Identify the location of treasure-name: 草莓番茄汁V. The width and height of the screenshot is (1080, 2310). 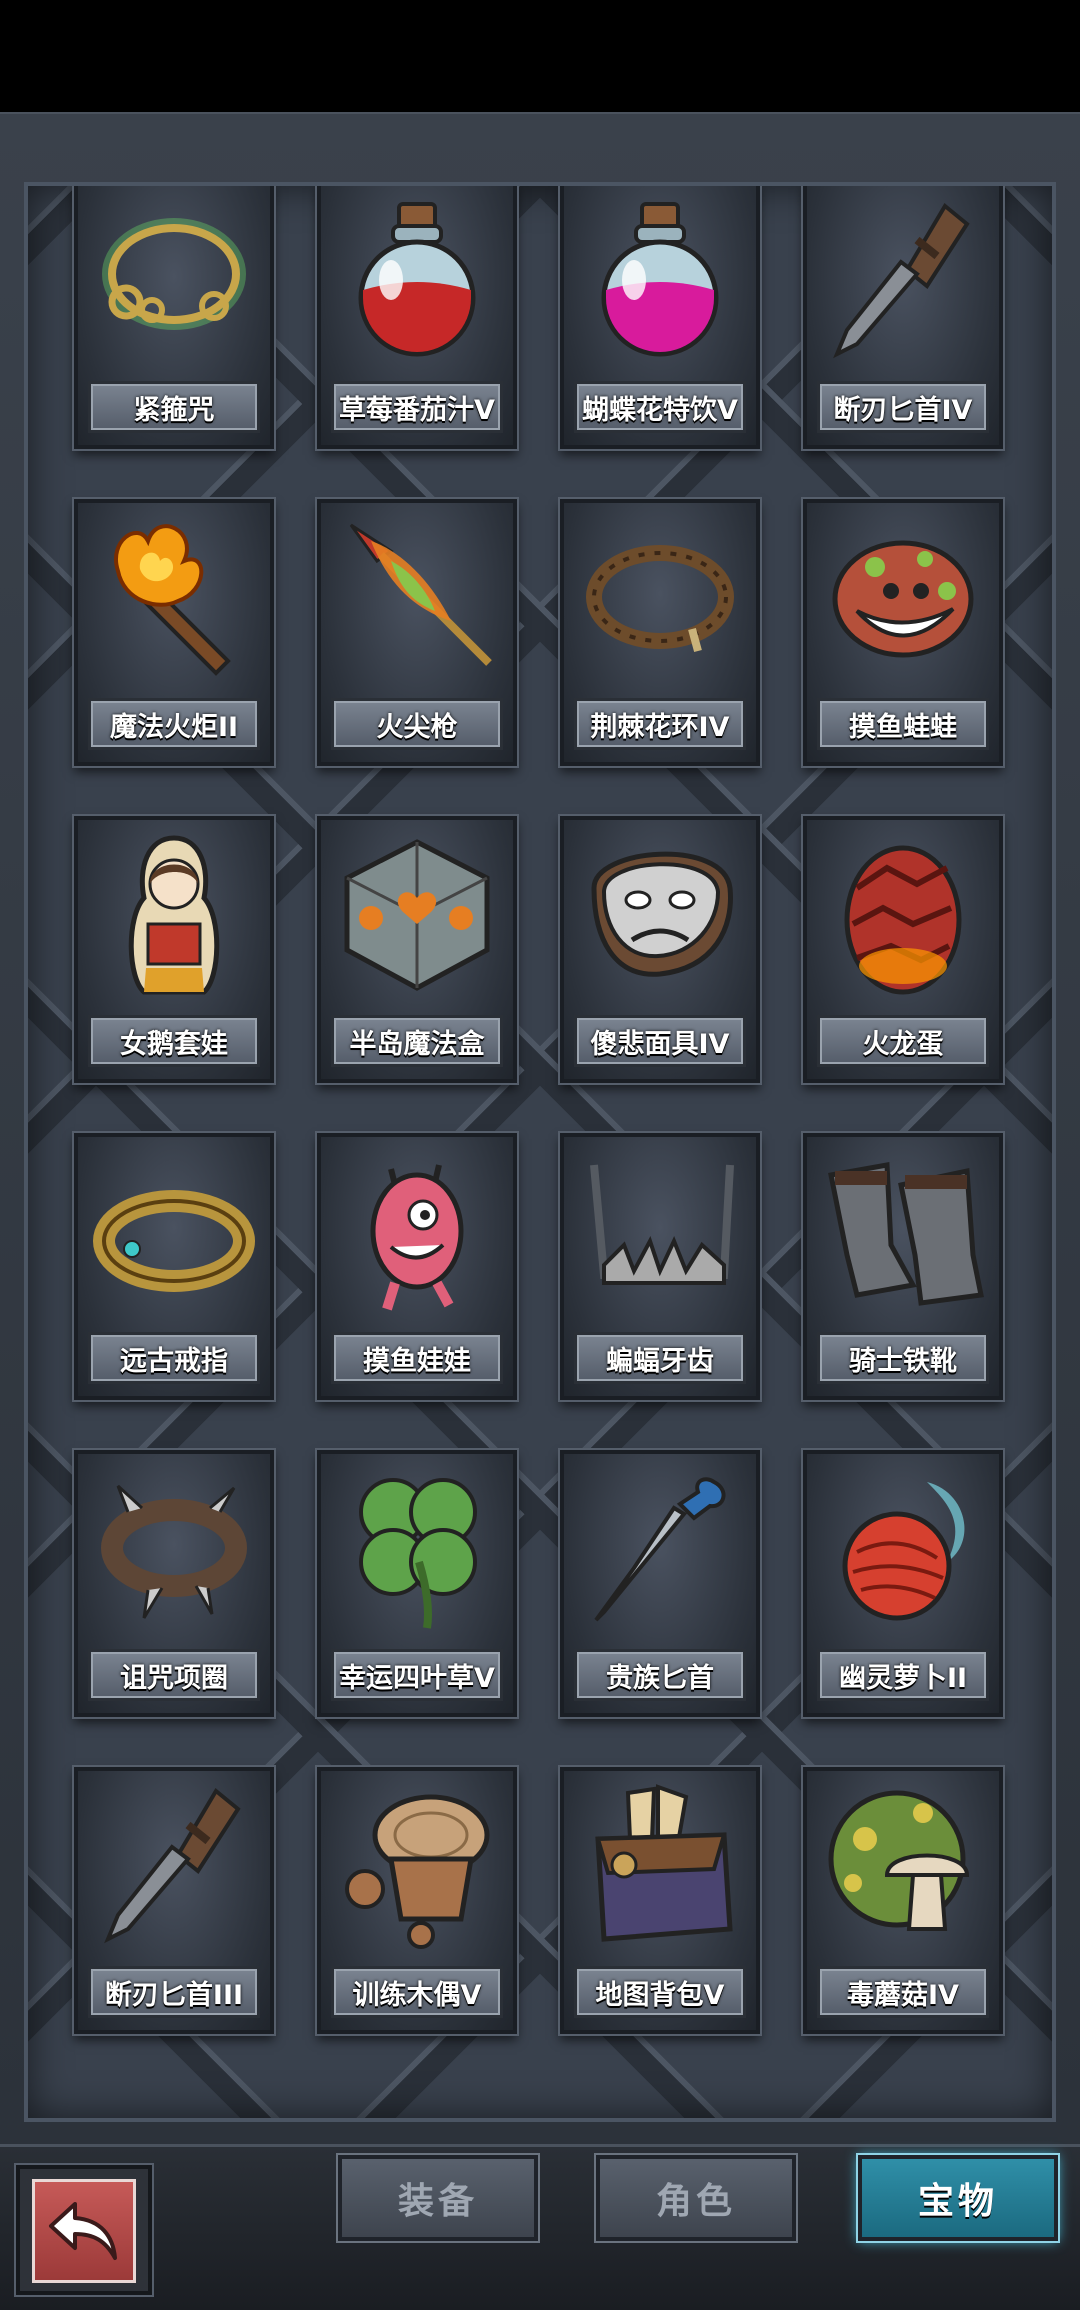
(417, 407).